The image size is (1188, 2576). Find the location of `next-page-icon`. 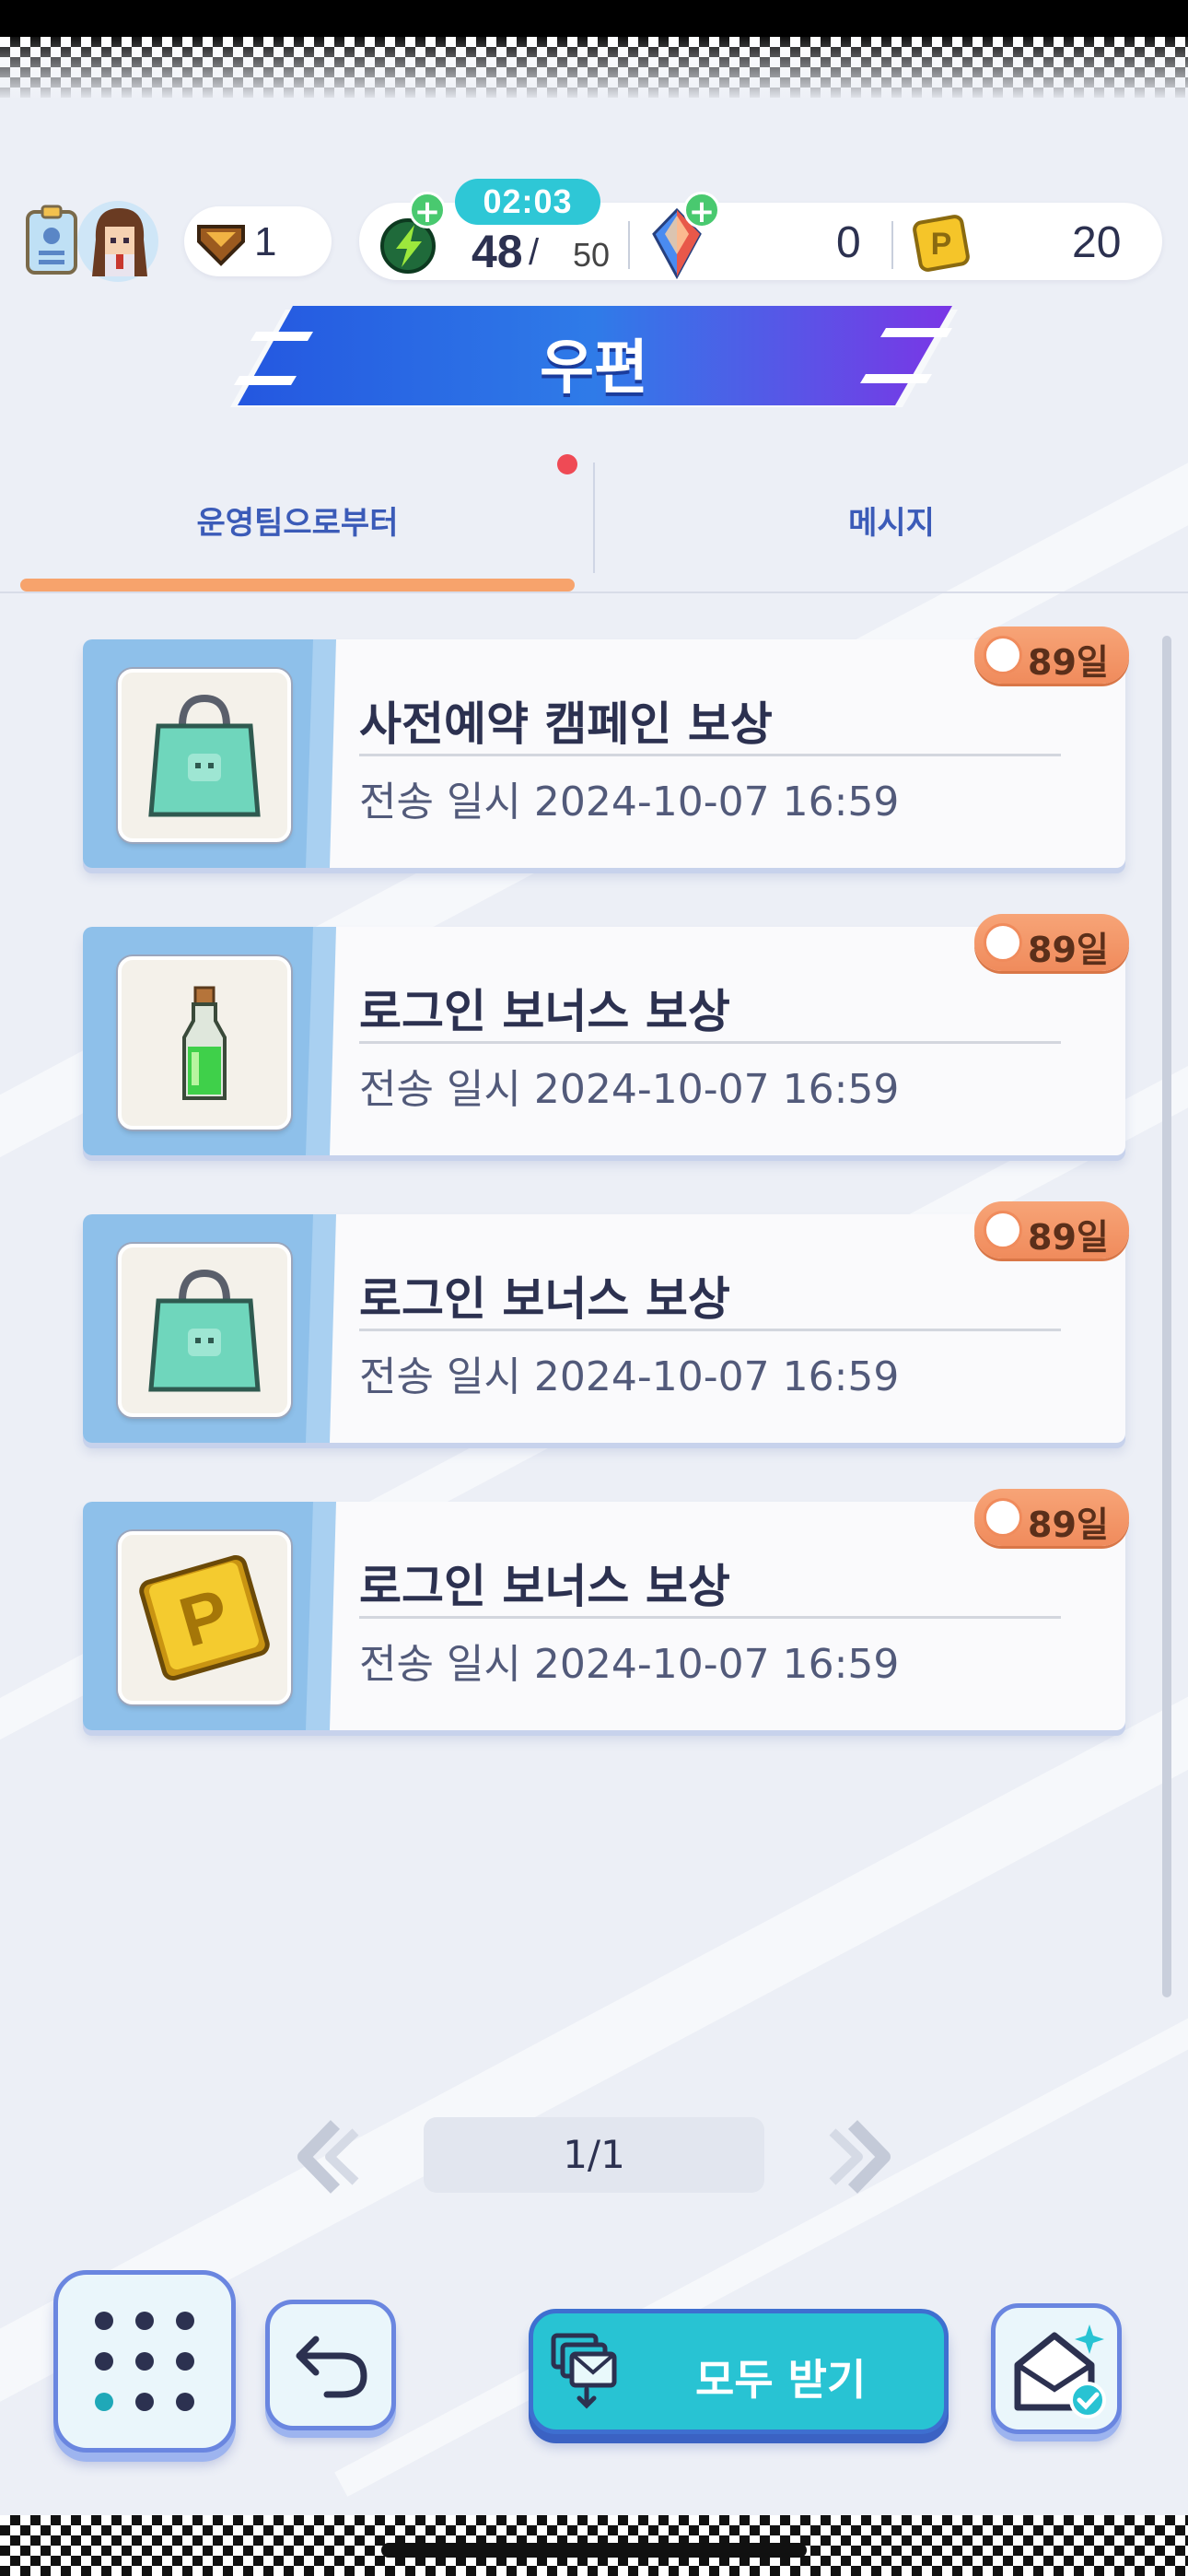

next-page-icon is located at coordinates (861, 2156).